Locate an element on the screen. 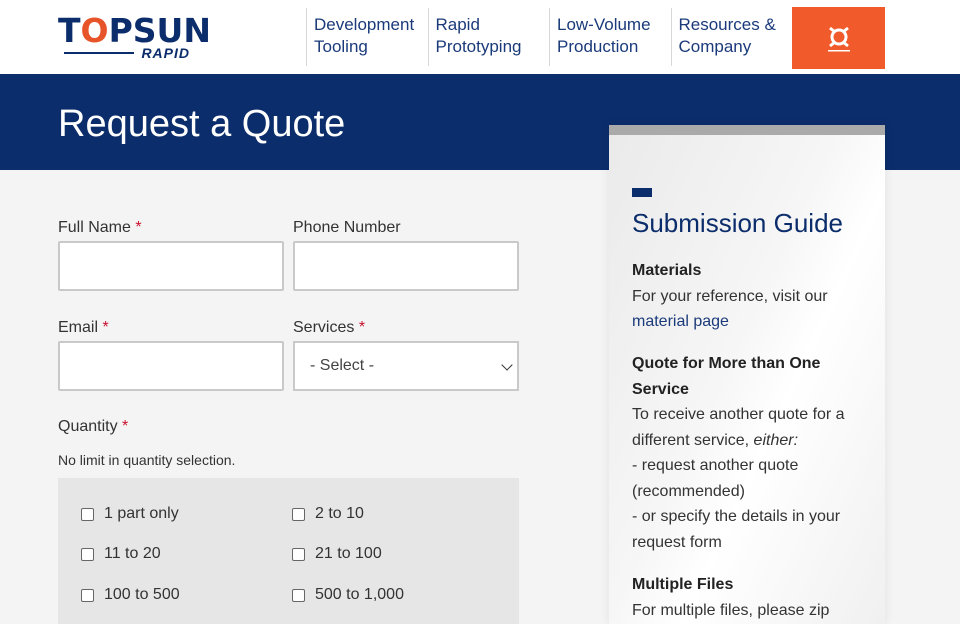 The height and width of the screenshot is (624, 960). quote-button is located at coordinates (838, 38).